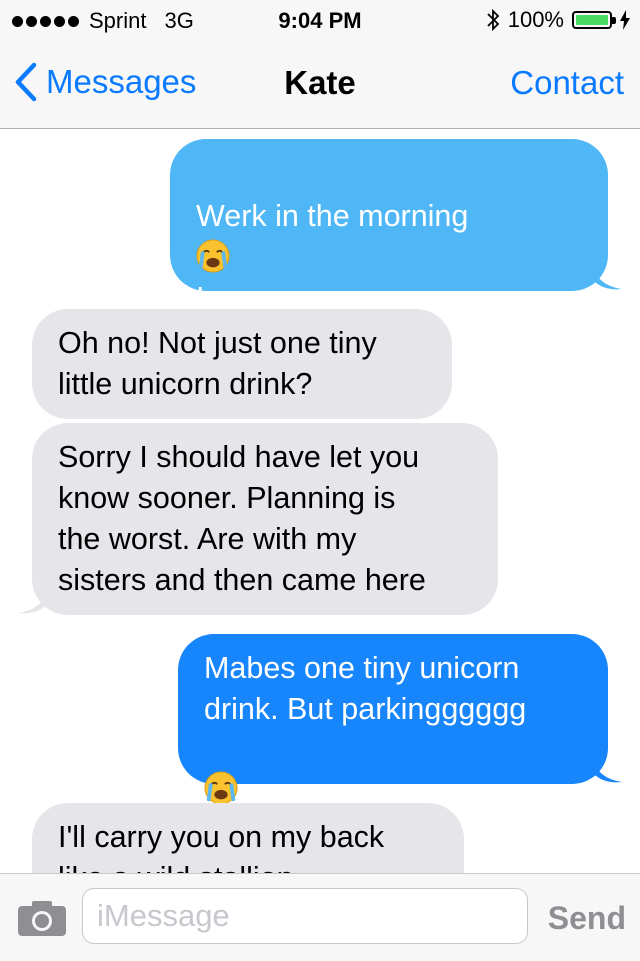 The width and height of the screenshot is (640, 961). I want to click on camera-button, so click(42, 920).